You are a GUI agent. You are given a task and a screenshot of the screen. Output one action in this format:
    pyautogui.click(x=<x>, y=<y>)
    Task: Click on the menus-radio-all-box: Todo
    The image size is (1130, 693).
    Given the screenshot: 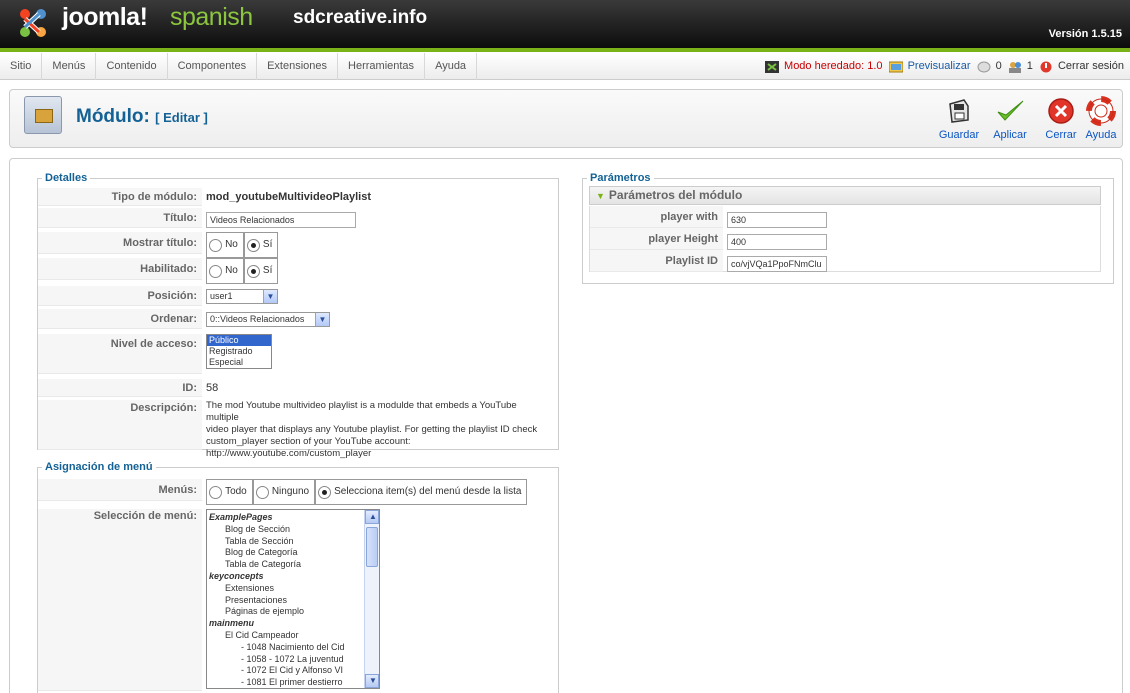 What is the action you would take?
    pyautogui.click(x=229, y=492)
    